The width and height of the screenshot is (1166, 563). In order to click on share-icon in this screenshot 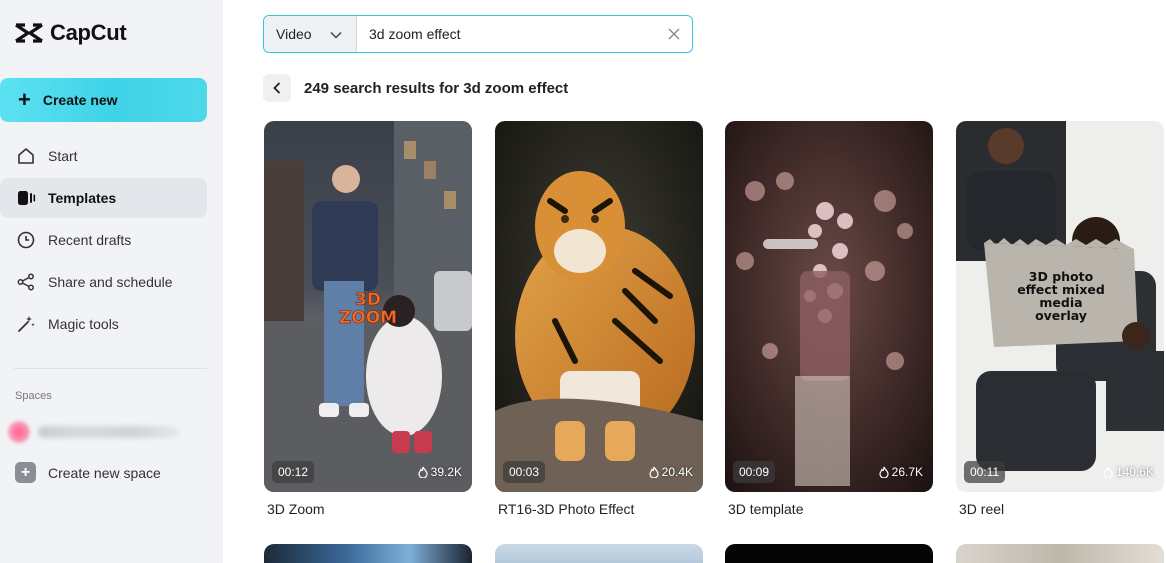, I will do `click(26, 282)`.